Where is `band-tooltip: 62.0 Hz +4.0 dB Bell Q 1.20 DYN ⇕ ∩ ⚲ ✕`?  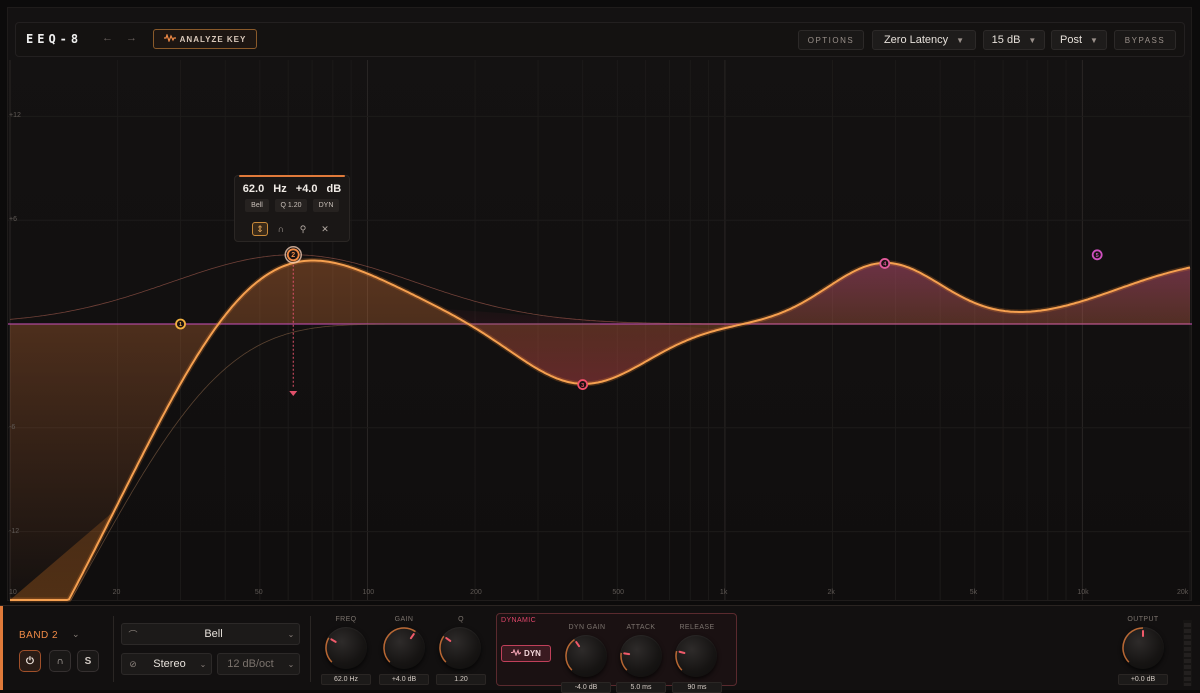 band-tooltip: 62.0 Hz +4.0 dB Bell Q 1.20 DYN ⇕ ∩ ⚲ ✕ is located at coordinates (292, 208).